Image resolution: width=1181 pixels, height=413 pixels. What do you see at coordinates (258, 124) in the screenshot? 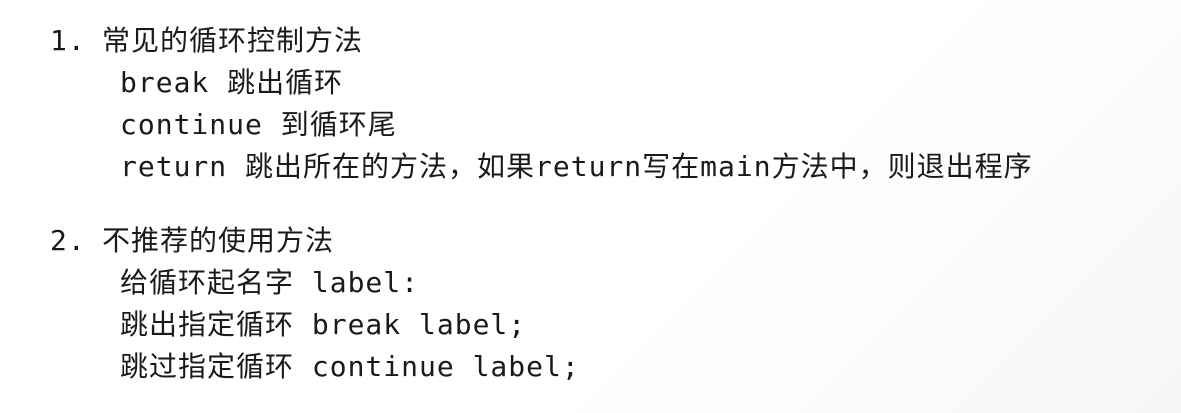
I see `list-item-continue: continue 到循环尾` at bounding box center [258, 124].